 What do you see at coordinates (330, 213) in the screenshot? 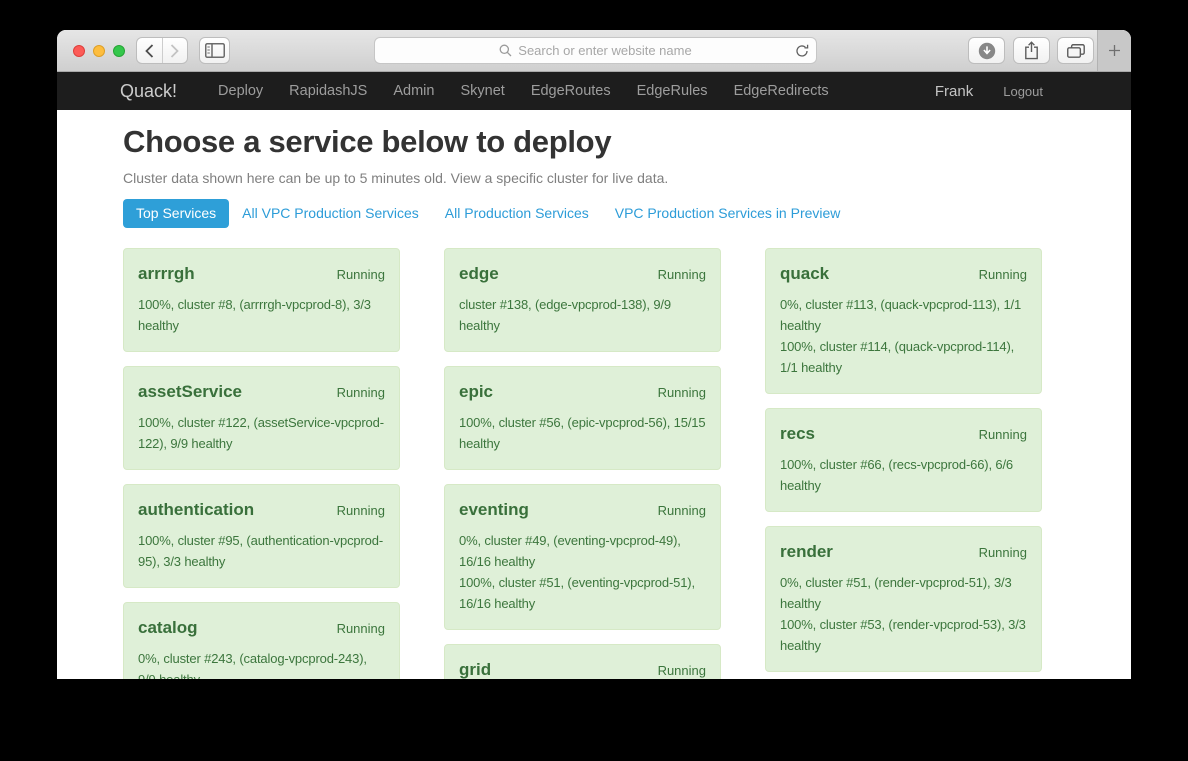
I see `tab-all-vpc-production-services: All VPC Production Services` at bounding box center [330, 213].